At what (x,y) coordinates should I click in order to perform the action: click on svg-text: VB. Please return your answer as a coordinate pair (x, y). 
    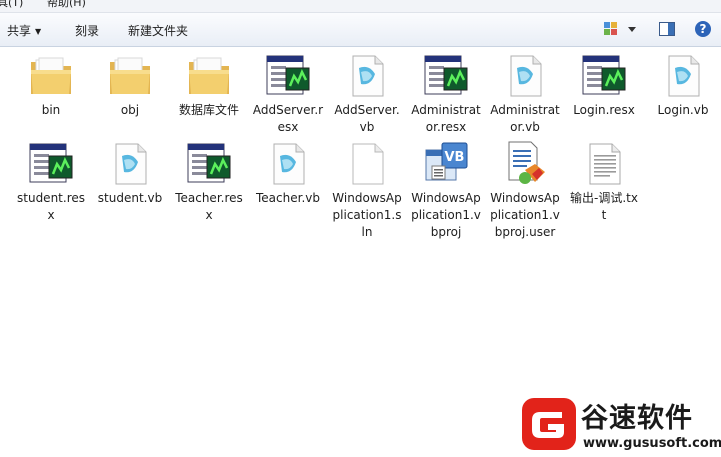
    Looking at the image, I should click on (455, 157).